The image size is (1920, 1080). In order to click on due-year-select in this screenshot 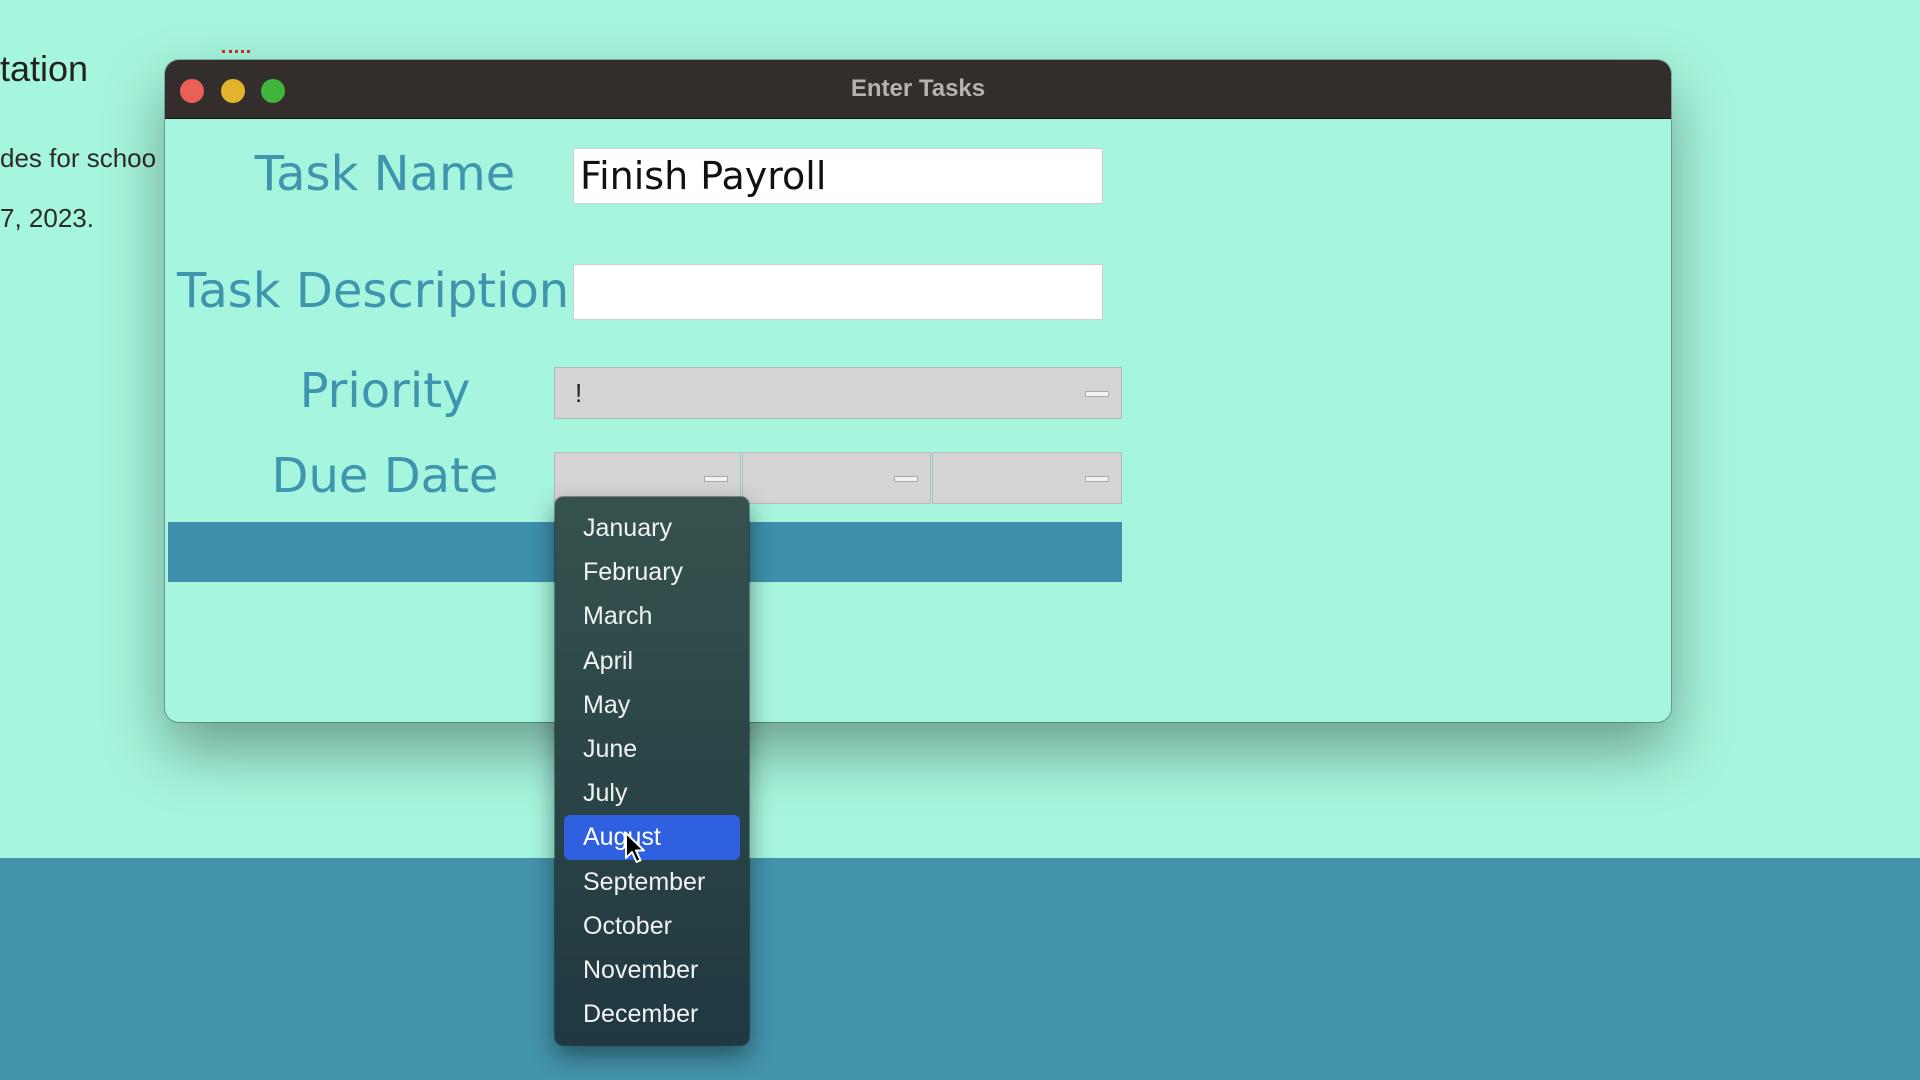, I will do `click(1027, 478)`.